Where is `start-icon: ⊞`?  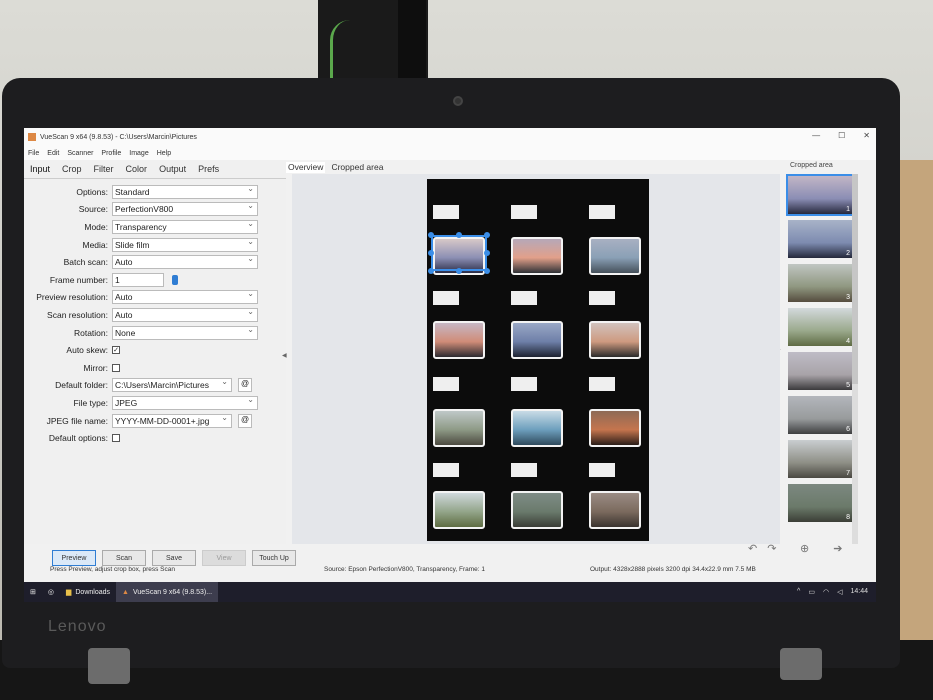 start-icon: ⊞ is located at coordinates (33, 592).